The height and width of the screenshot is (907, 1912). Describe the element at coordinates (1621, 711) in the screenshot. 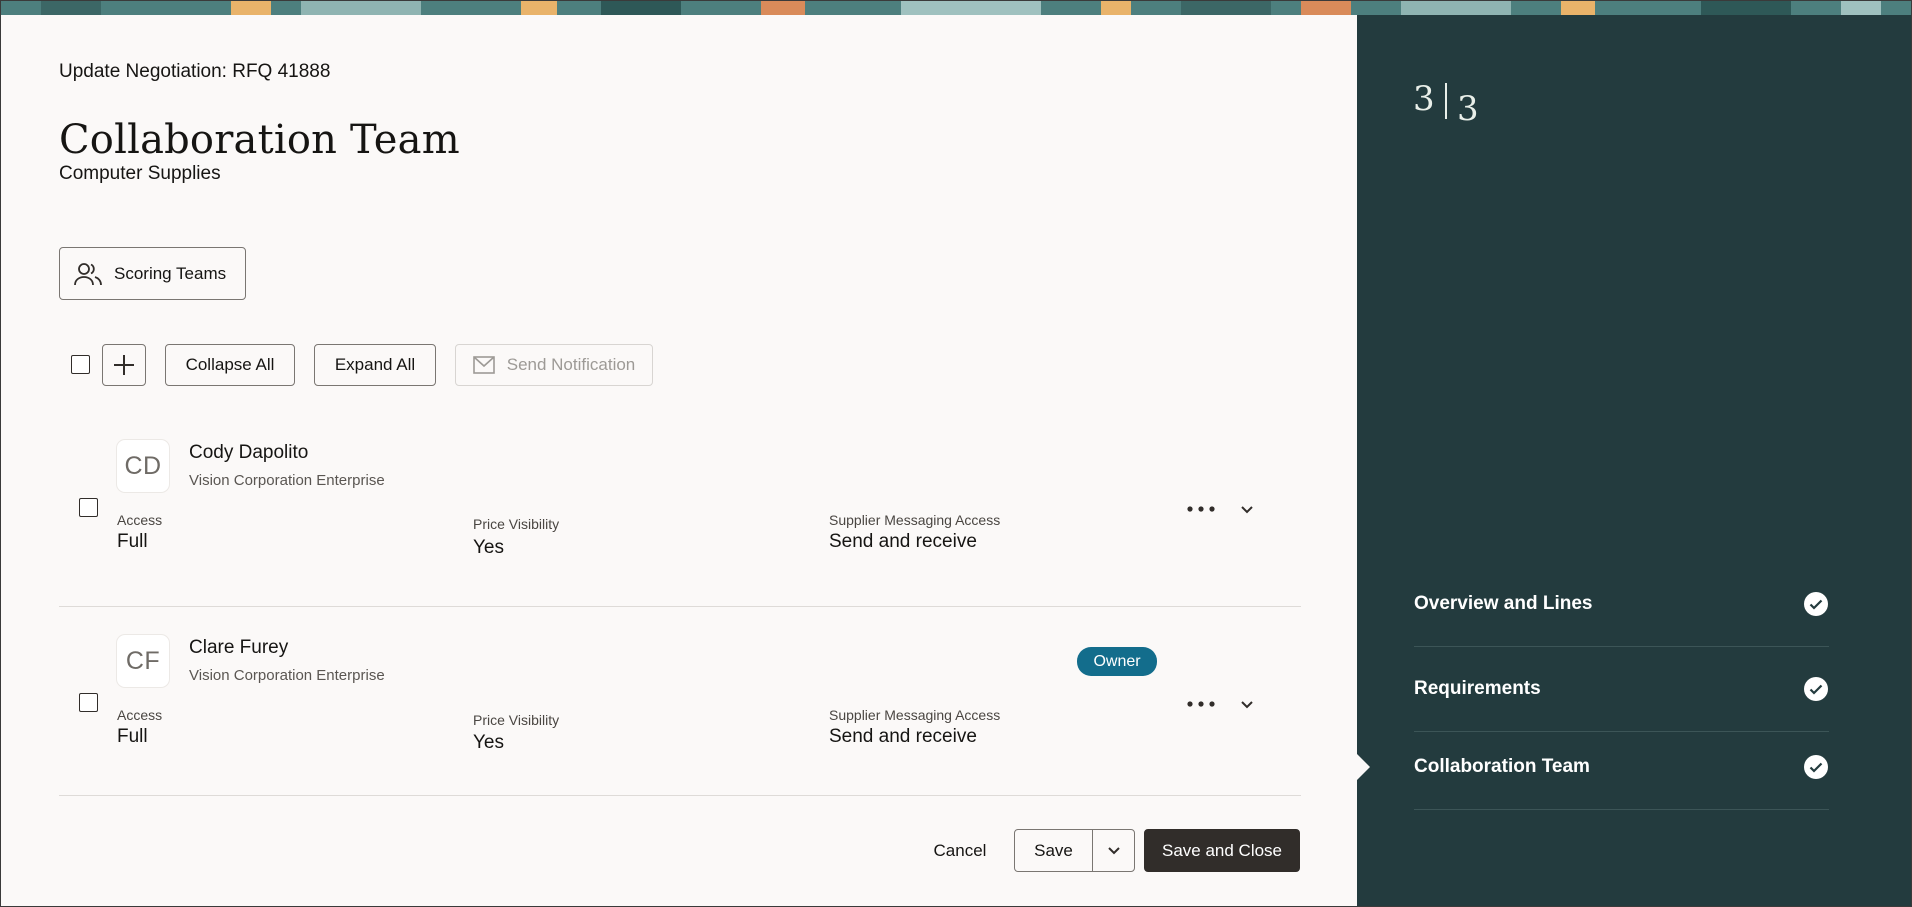

I see `step-requirements: Requirements` at that location.